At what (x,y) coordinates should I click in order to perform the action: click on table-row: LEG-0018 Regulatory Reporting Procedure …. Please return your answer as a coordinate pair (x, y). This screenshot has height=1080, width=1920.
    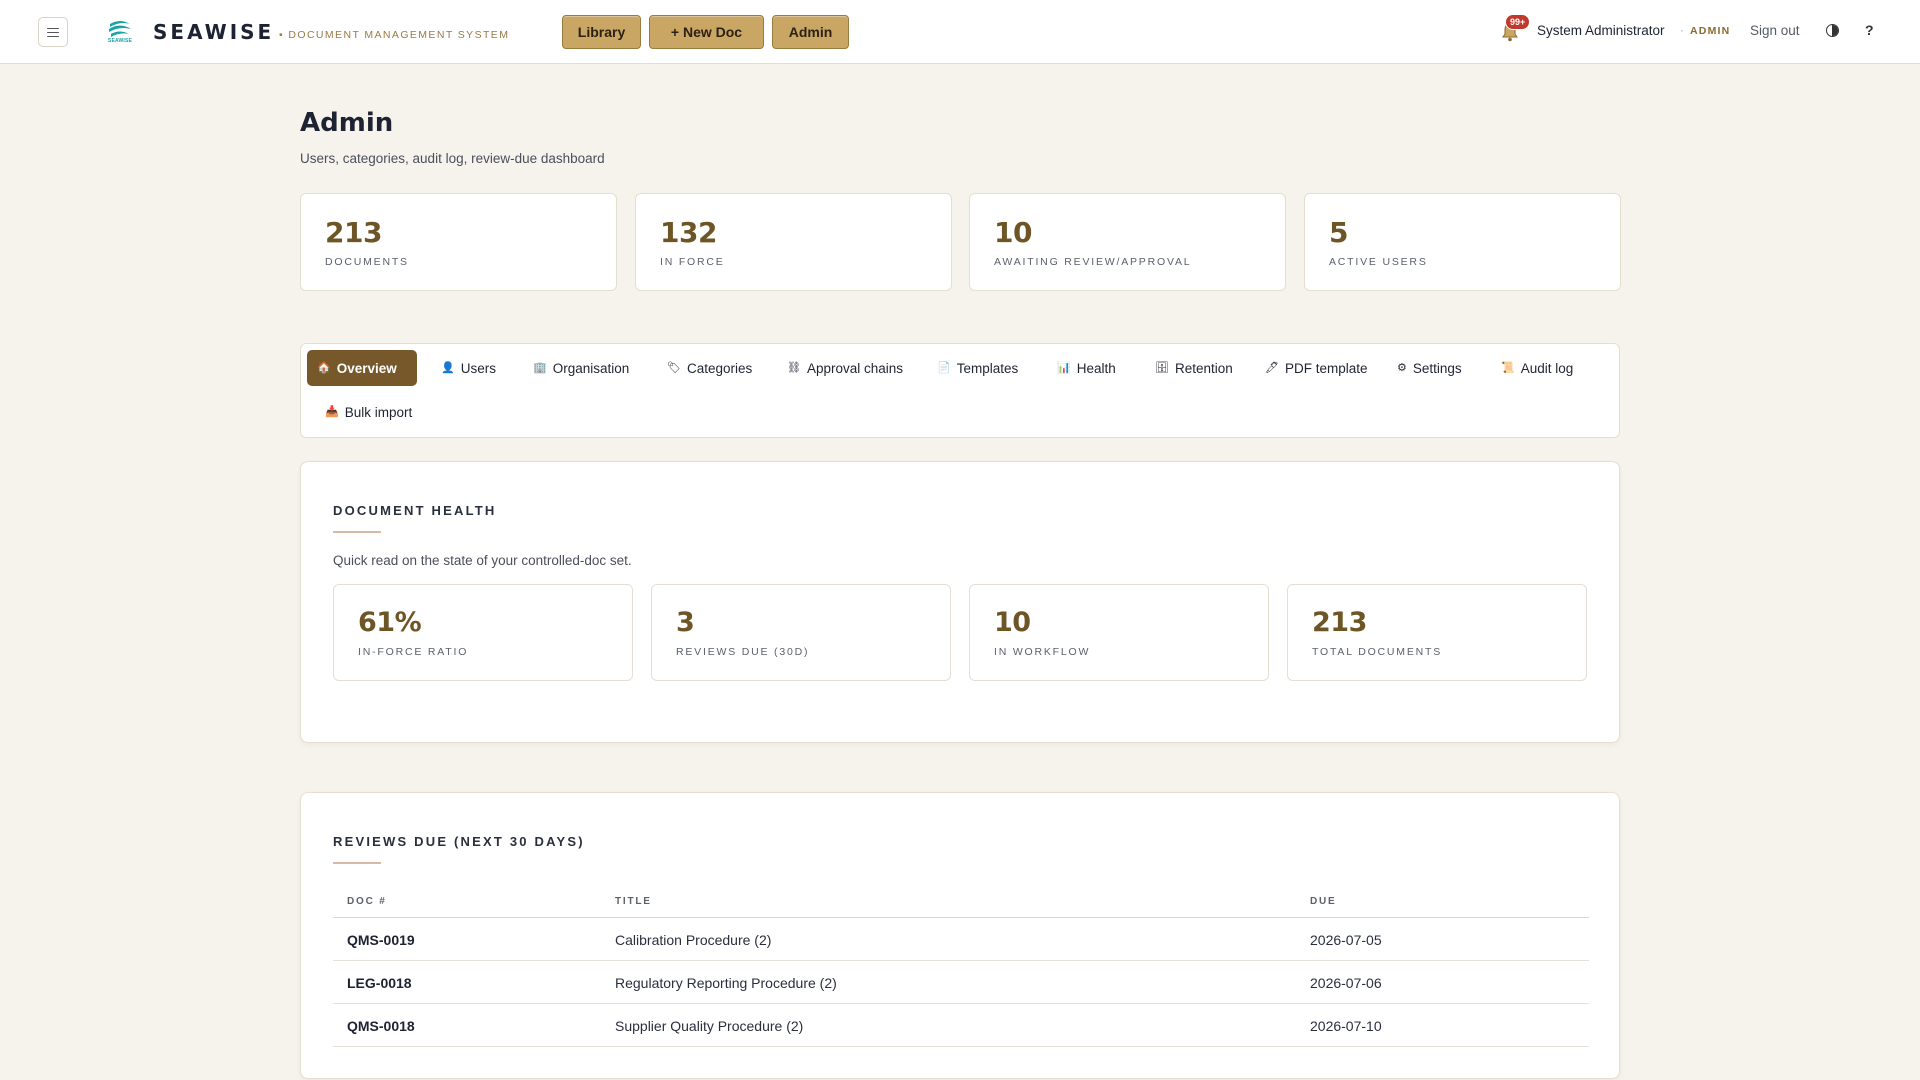
    Looking at the image, I should click on (961, 982).